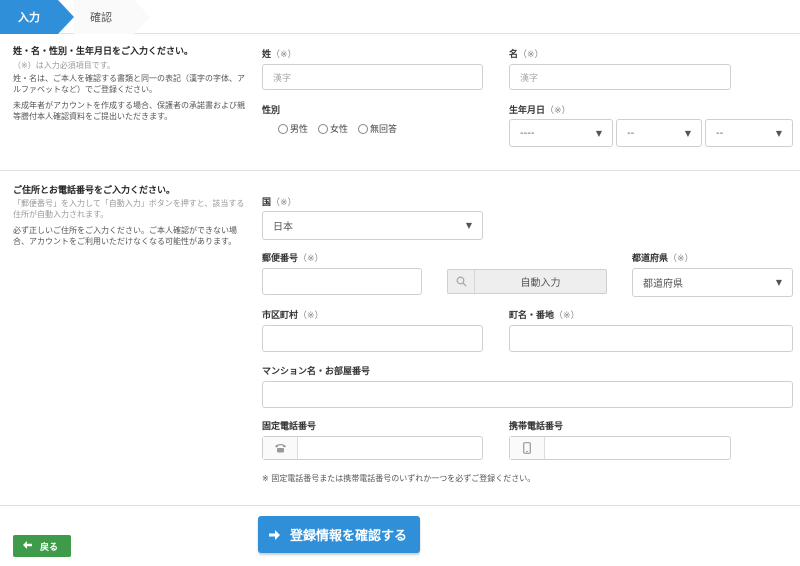 The image size is (800, 566). What do you see at coordinates (289, 427) in the screenshot?
I see `landline-label: 固定電話番号` at bounding box center [289, 427].